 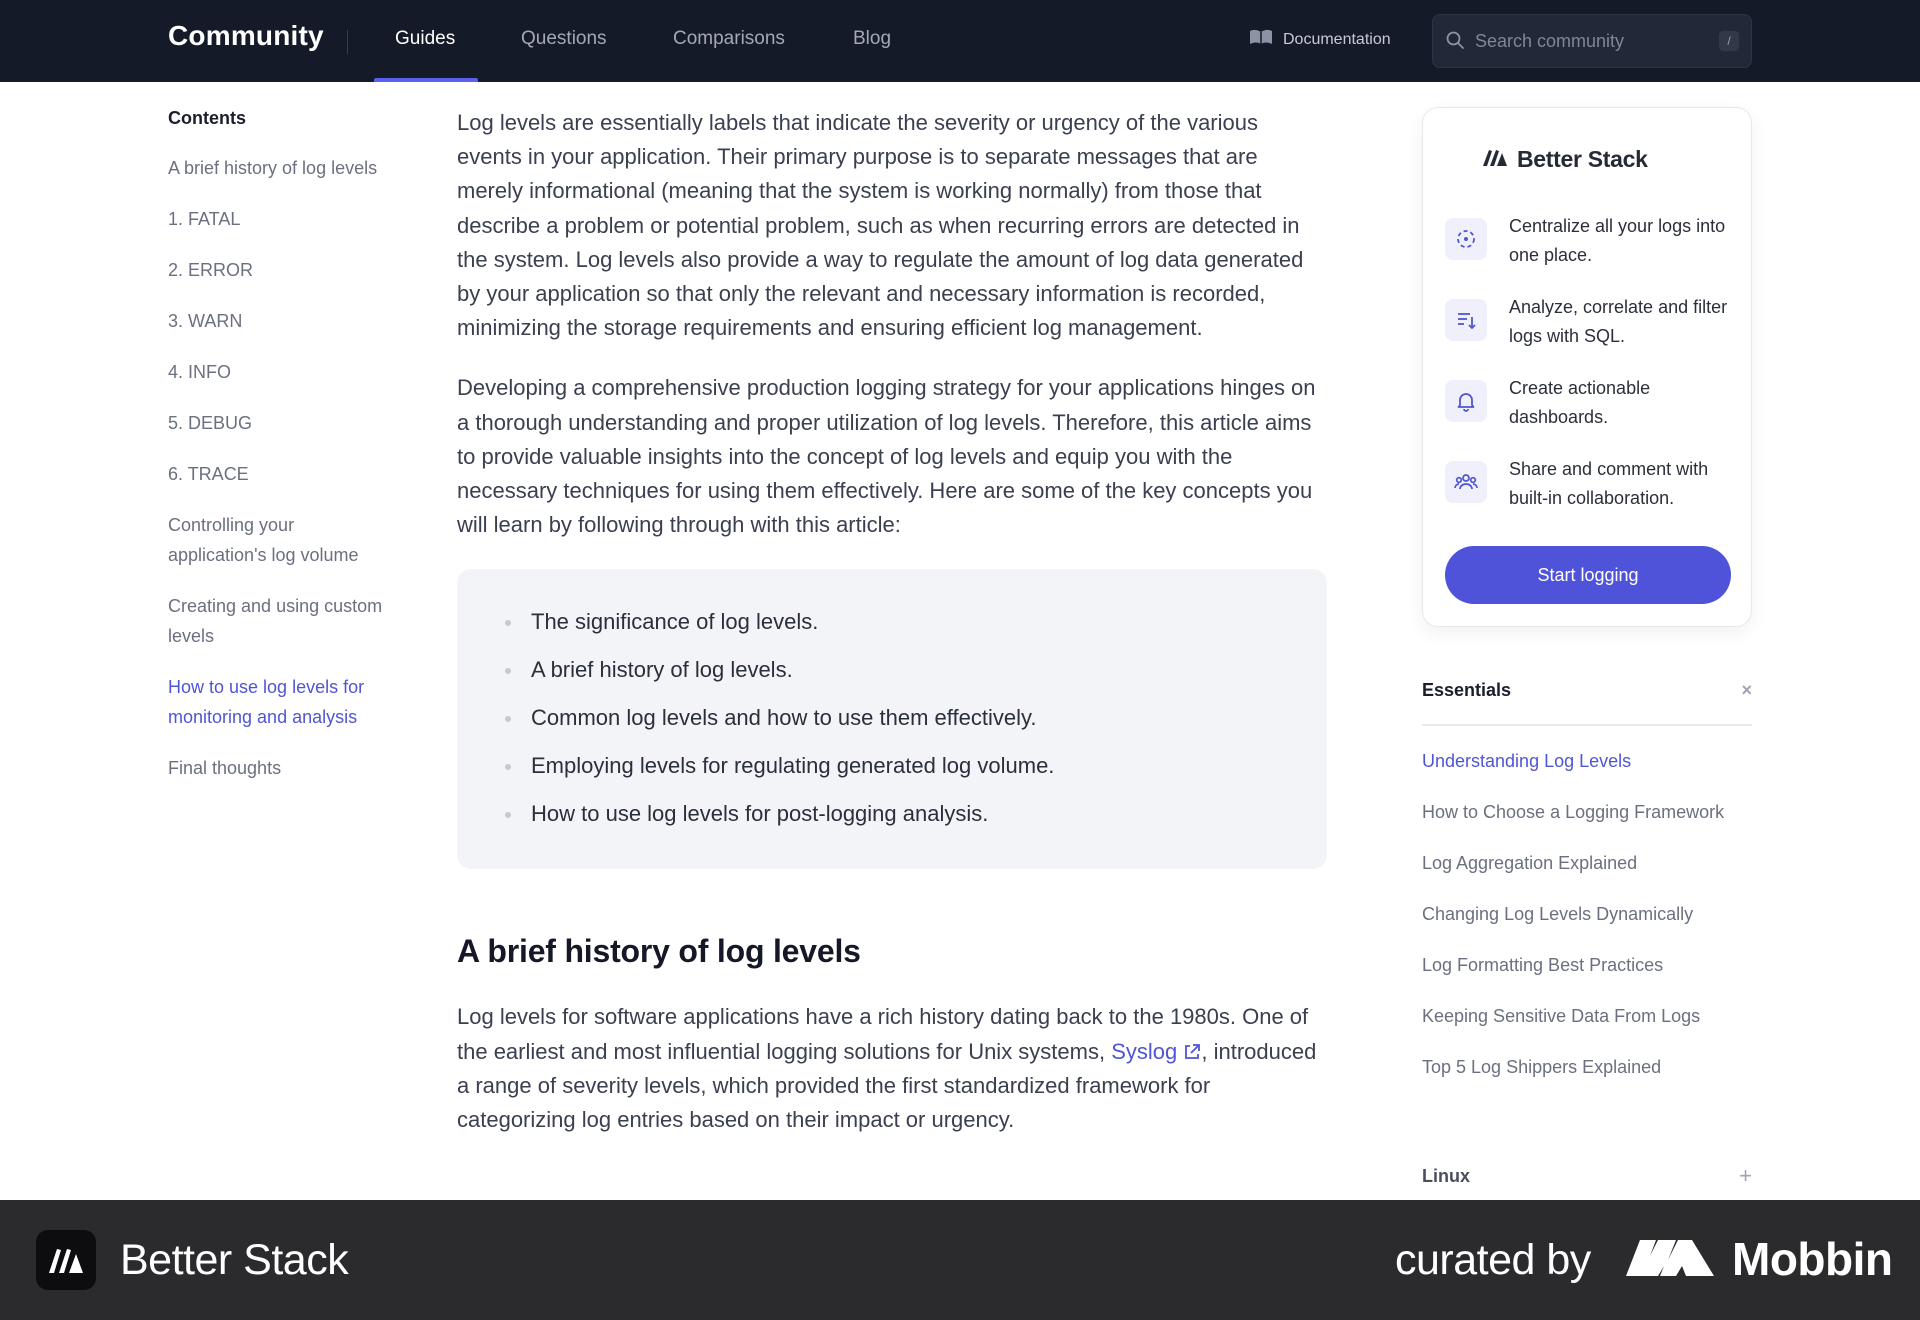 I want to click on mobbin-logo-icon, so click(x=1670, y=1259).